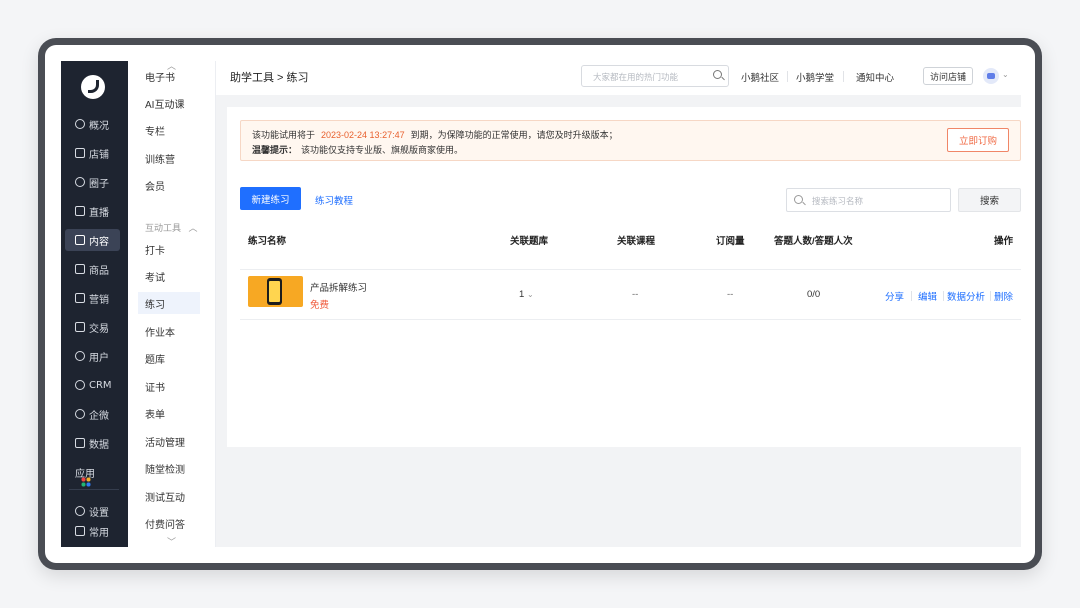 Image resolution: width=1080 pixels, height=608 pixels. I want to click on course-value: --, so click(635, 294).